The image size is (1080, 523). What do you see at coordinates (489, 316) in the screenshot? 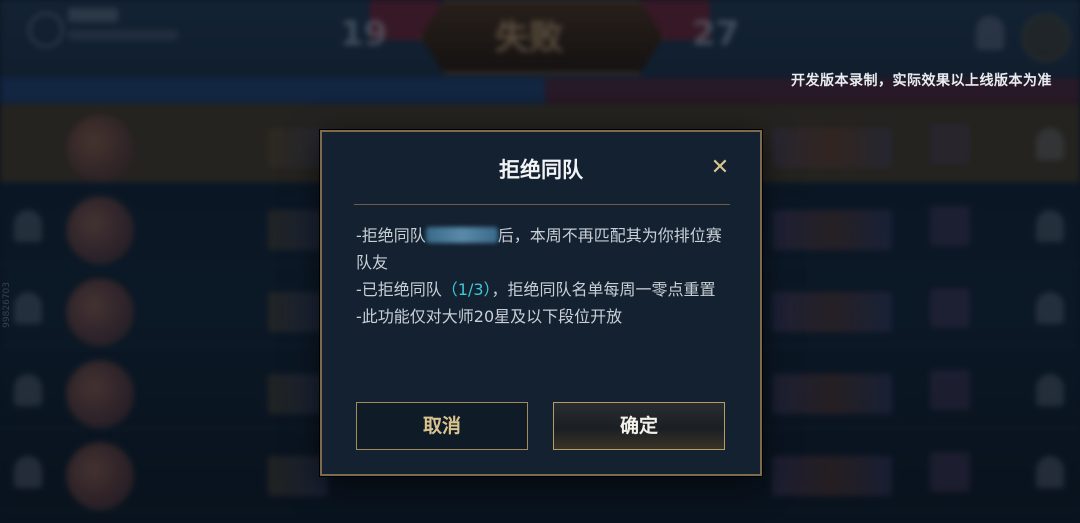
I see `rule-line-3: -此功能仅对大师20星及以下段位开放` at bounding box center [489, 316].